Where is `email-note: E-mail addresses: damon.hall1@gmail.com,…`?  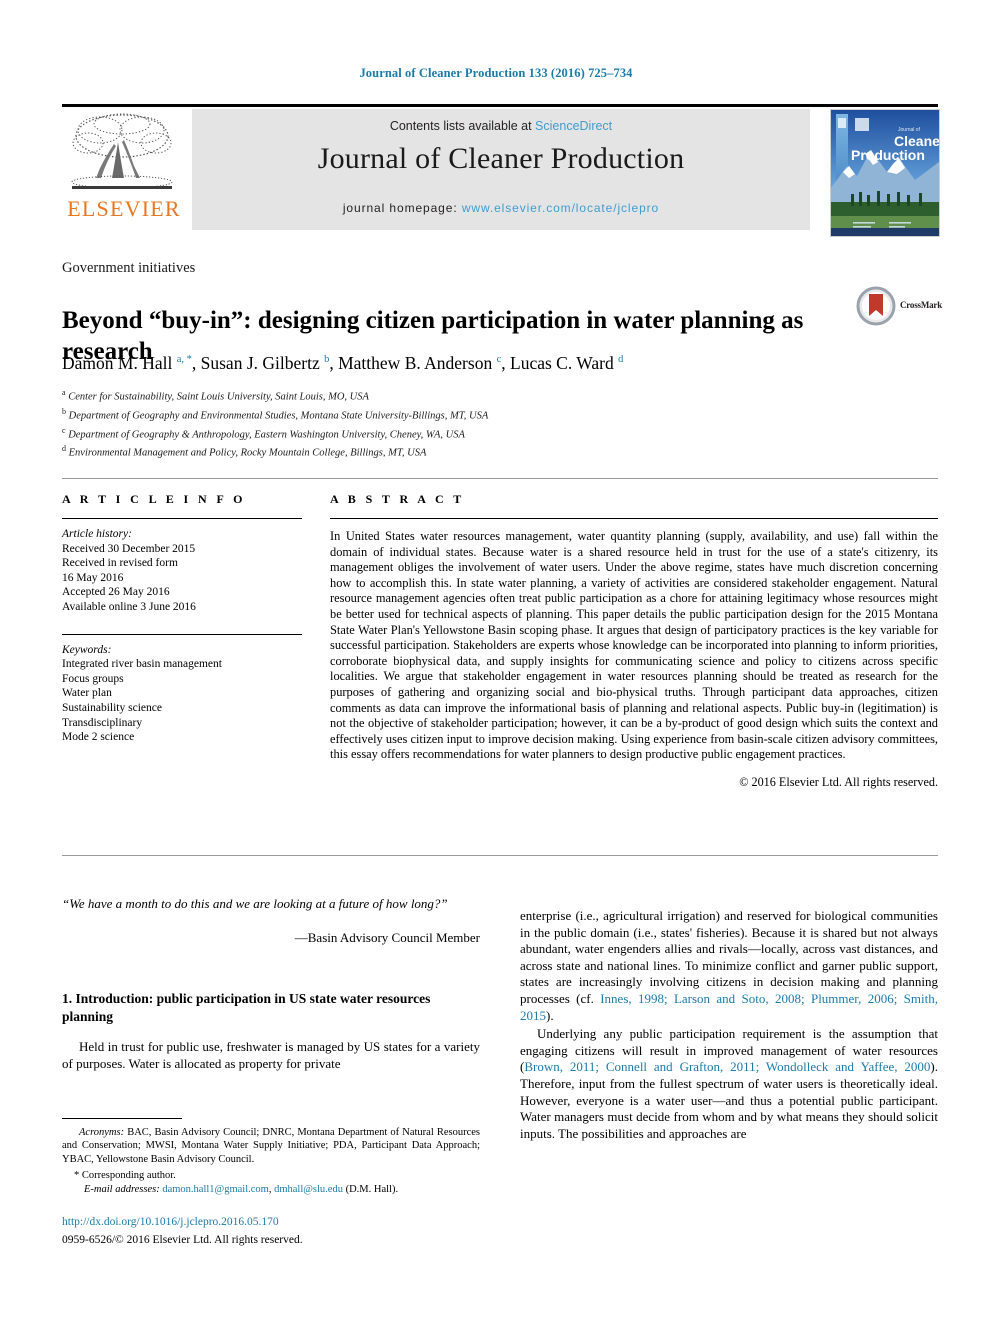
email-note: E-mail addresses: damon.hall1@gmail.com,… is located at coordinates (241, 1189).